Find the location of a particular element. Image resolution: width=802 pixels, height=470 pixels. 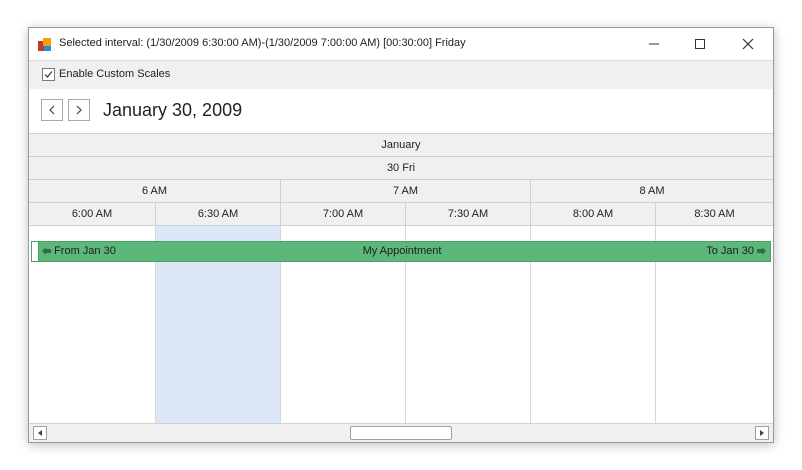

hour-header-row: 6 AM 7 AM 8 AM is located at coordinates (401, 191).